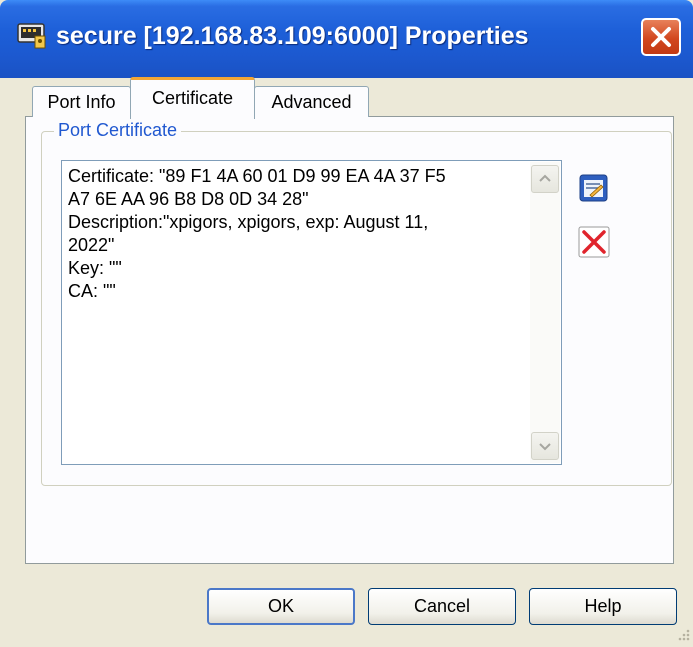  I want to click on text-line: 2022", so click(91, 245).